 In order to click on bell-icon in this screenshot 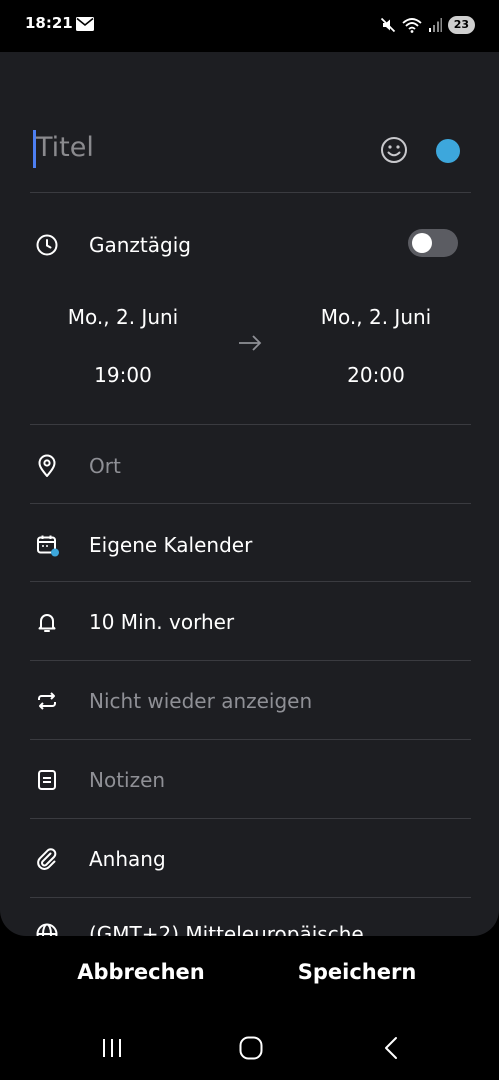, I will do `click(47, 623)`.